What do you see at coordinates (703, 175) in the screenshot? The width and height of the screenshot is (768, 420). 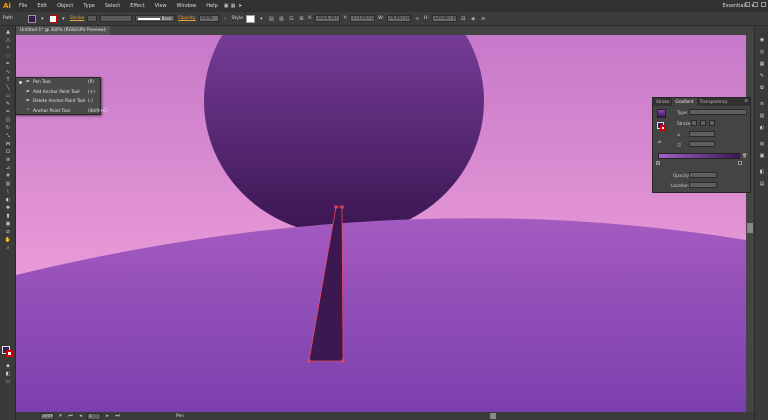 I see `opacity-field` at bounding box center [703, 175].